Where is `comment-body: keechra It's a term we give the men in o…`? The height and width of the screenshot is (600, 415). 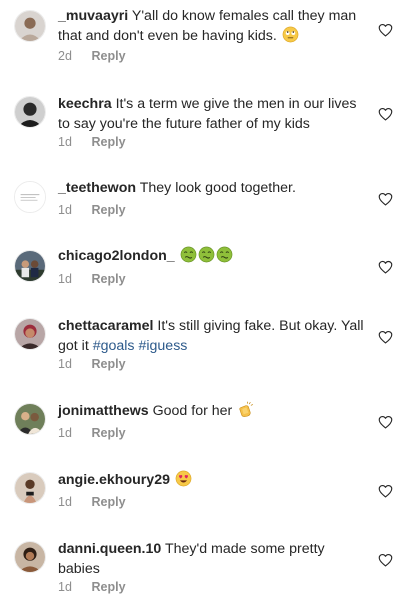 comment-body: keechra It's a term we give the men in o… is located at coordinates (214, 114).